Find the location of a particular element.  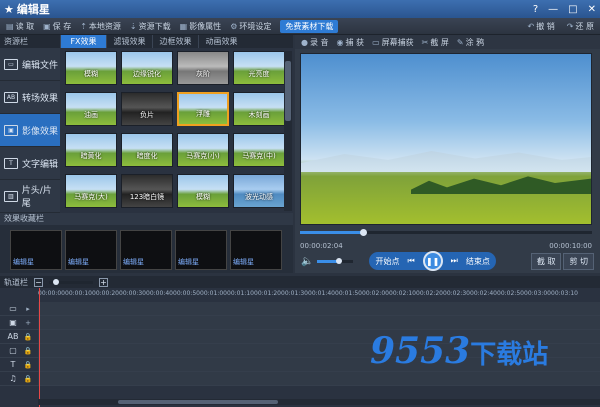

timeline-scrollbar is located at coordinates (319, 402).